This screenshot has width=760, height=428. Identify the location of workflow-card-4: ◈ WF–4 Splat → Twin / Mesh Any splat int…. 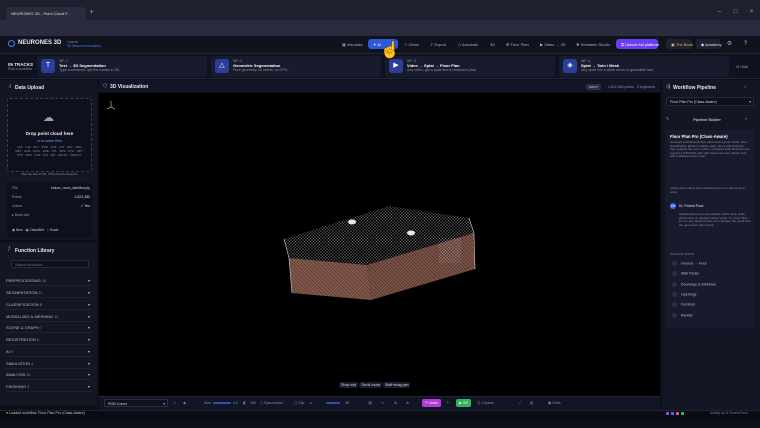
(644, 66).